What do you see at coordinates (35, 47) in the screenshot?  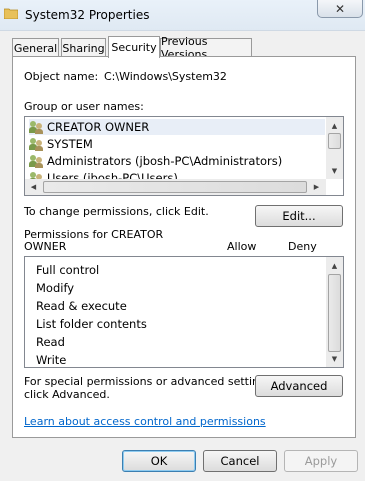 I see `tab-general: General` at bounding box center [35, 47].